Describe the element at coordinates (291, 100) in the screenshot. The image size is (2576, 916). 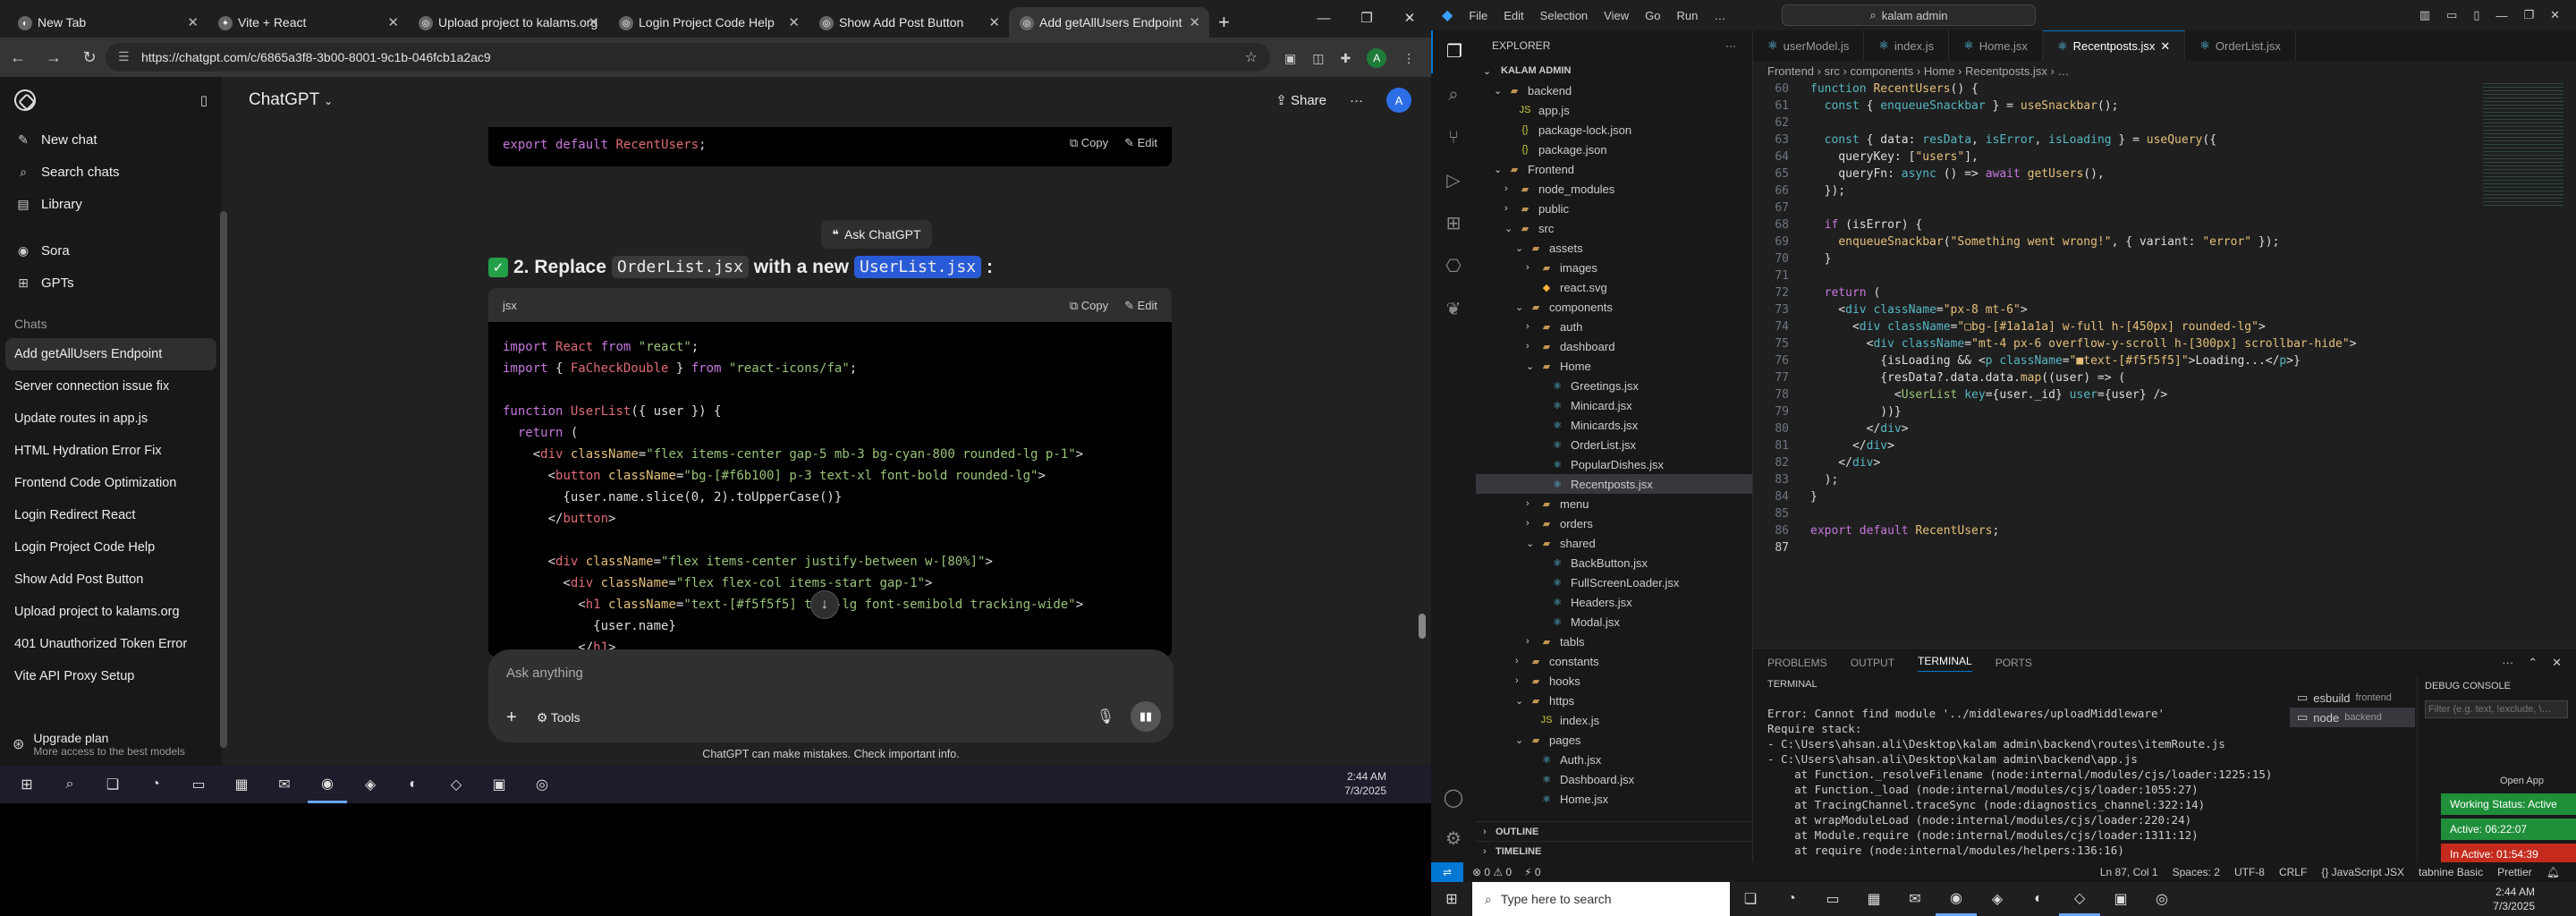
I see `model-selector: ChatGPT ⌄` at that location.